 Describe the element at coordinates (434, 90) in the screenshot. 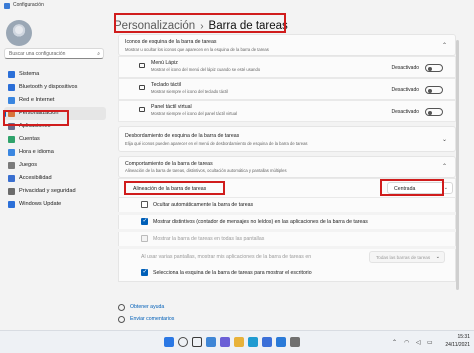

I see `touch-keyboard-toggle` at that location.